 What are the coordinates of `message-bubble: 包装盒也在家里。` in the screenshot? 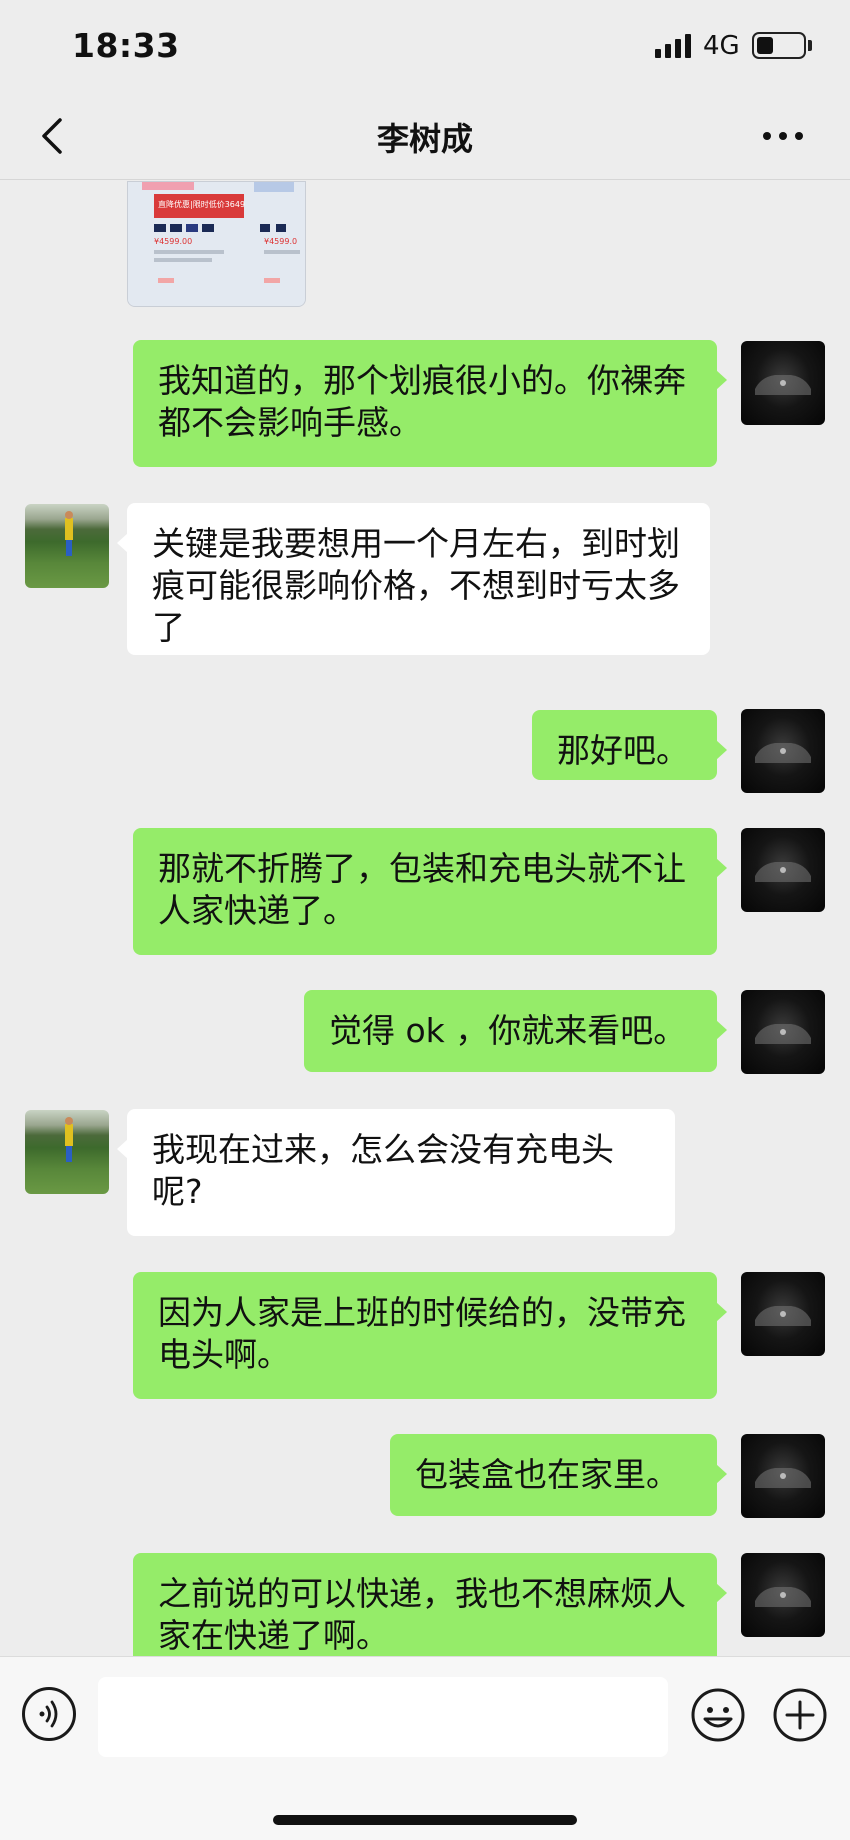 It's located at (558, 1475).